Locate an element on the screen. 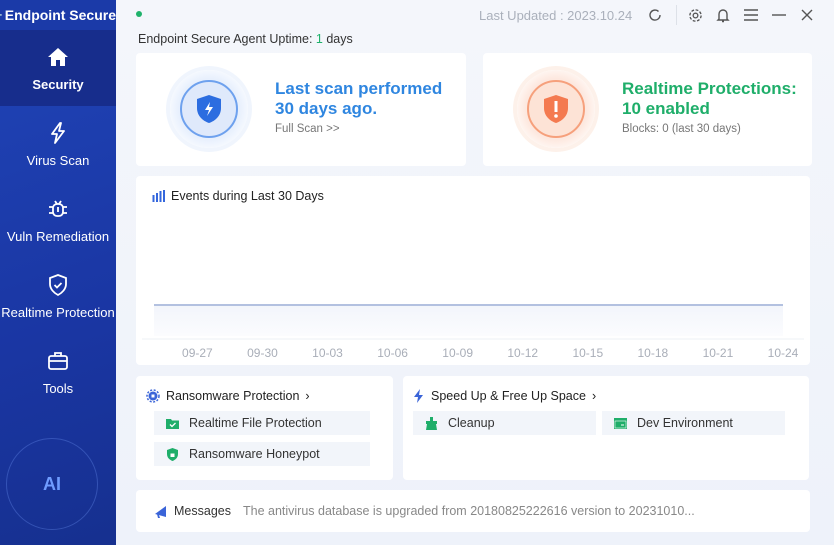  dev-environment-item: Dev Environment is located at coordinates (693, 423).